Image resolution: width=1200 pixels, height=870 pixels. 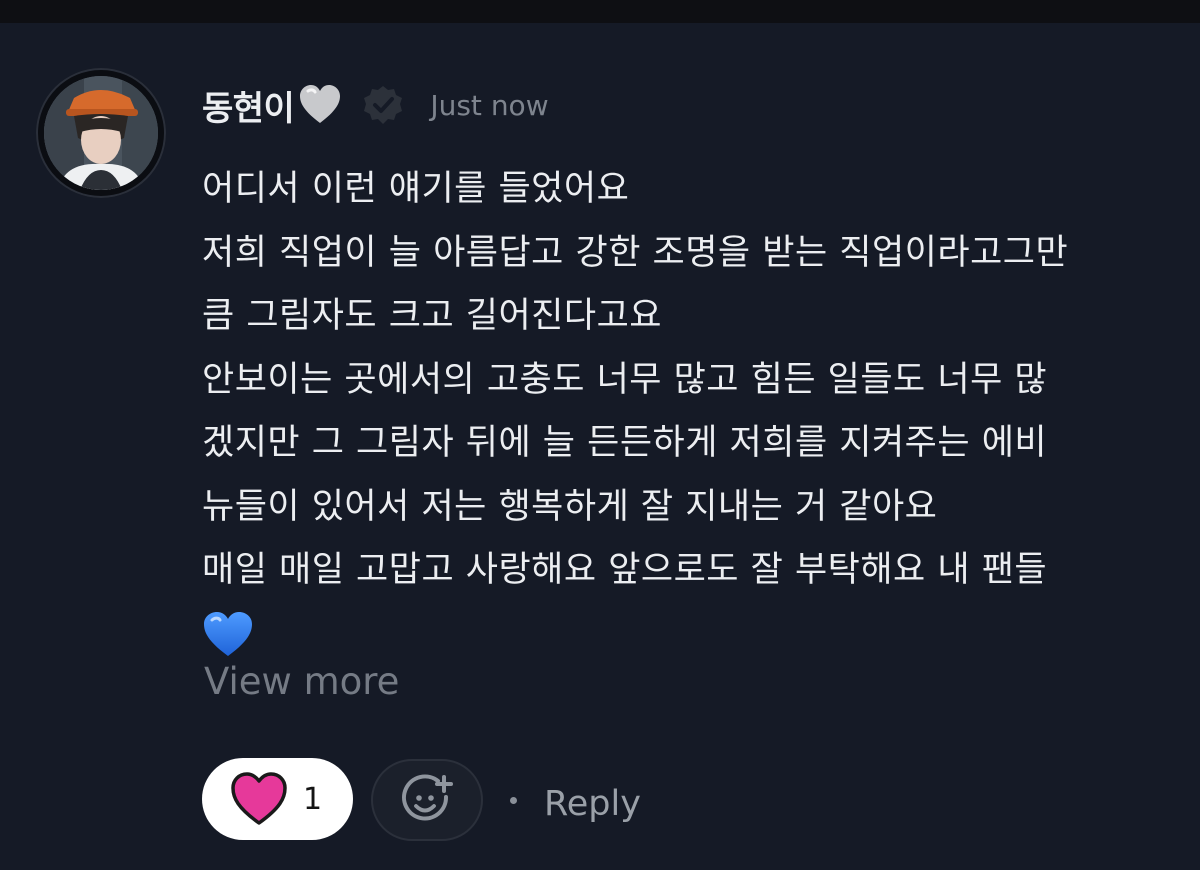 I want to click on like-button: 1, so click(x=277, y=799).